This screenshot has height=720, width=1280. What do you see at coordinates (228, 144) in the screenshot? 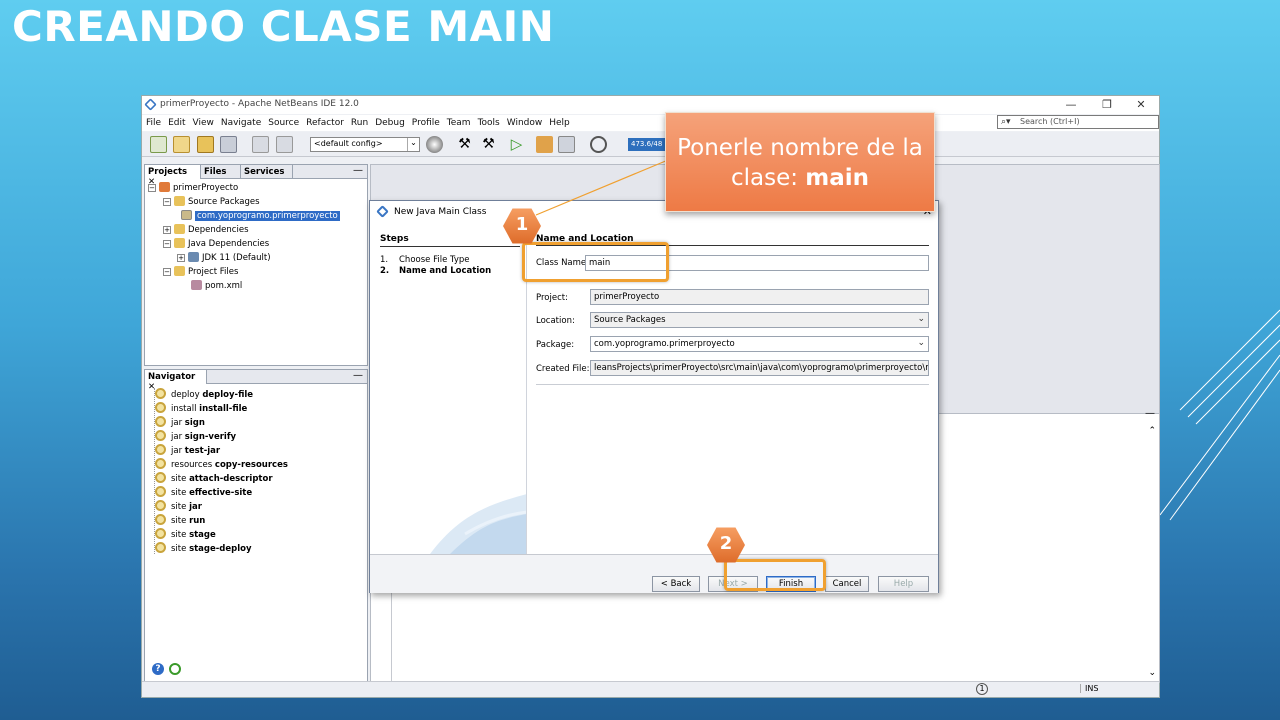
I see `save-all-icon` at bounding box center [228, 144].